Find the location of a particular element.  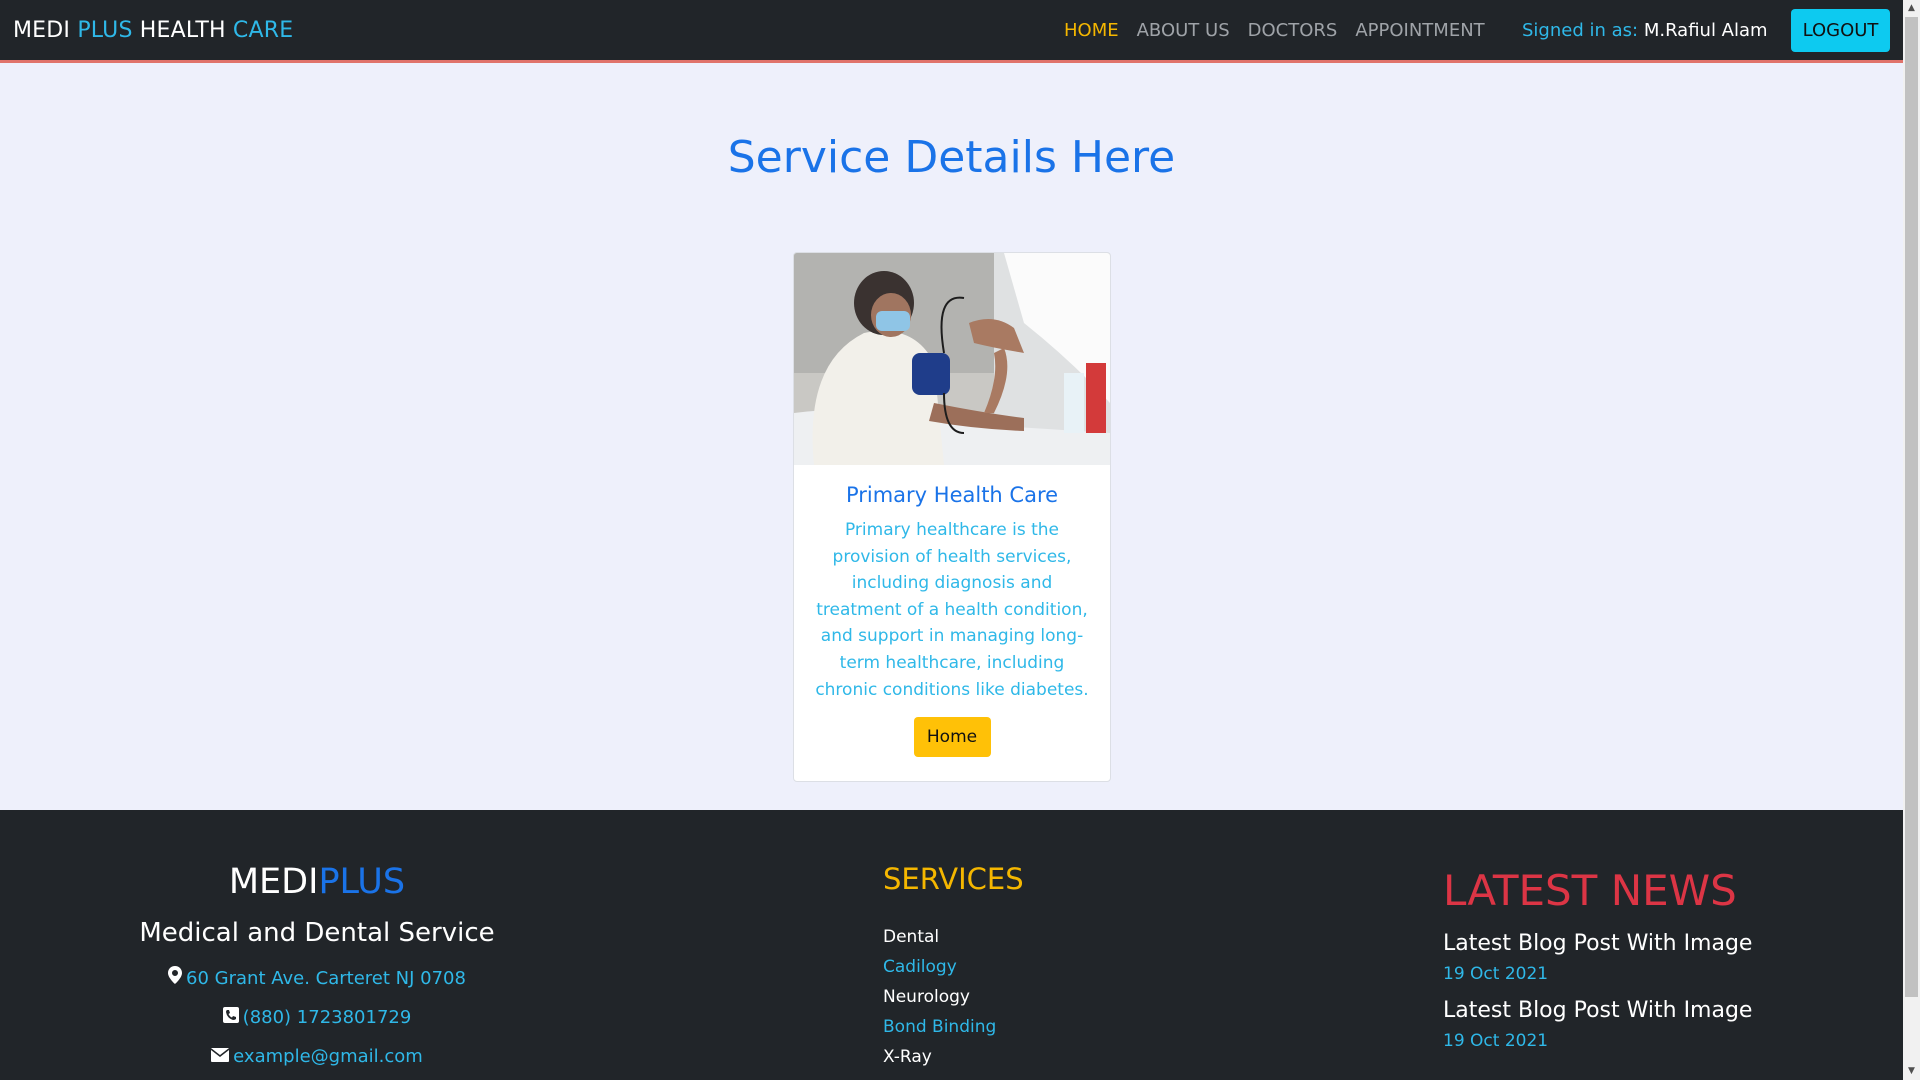

nav-link-doctors: DOCTORS is located at coordinates (1293, 30).